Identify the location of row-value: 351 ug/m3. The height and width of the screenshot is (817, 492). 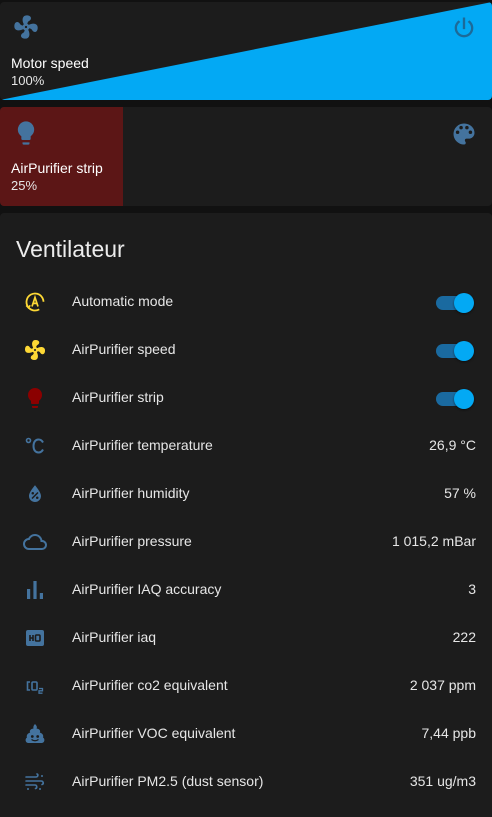
(442, 781).